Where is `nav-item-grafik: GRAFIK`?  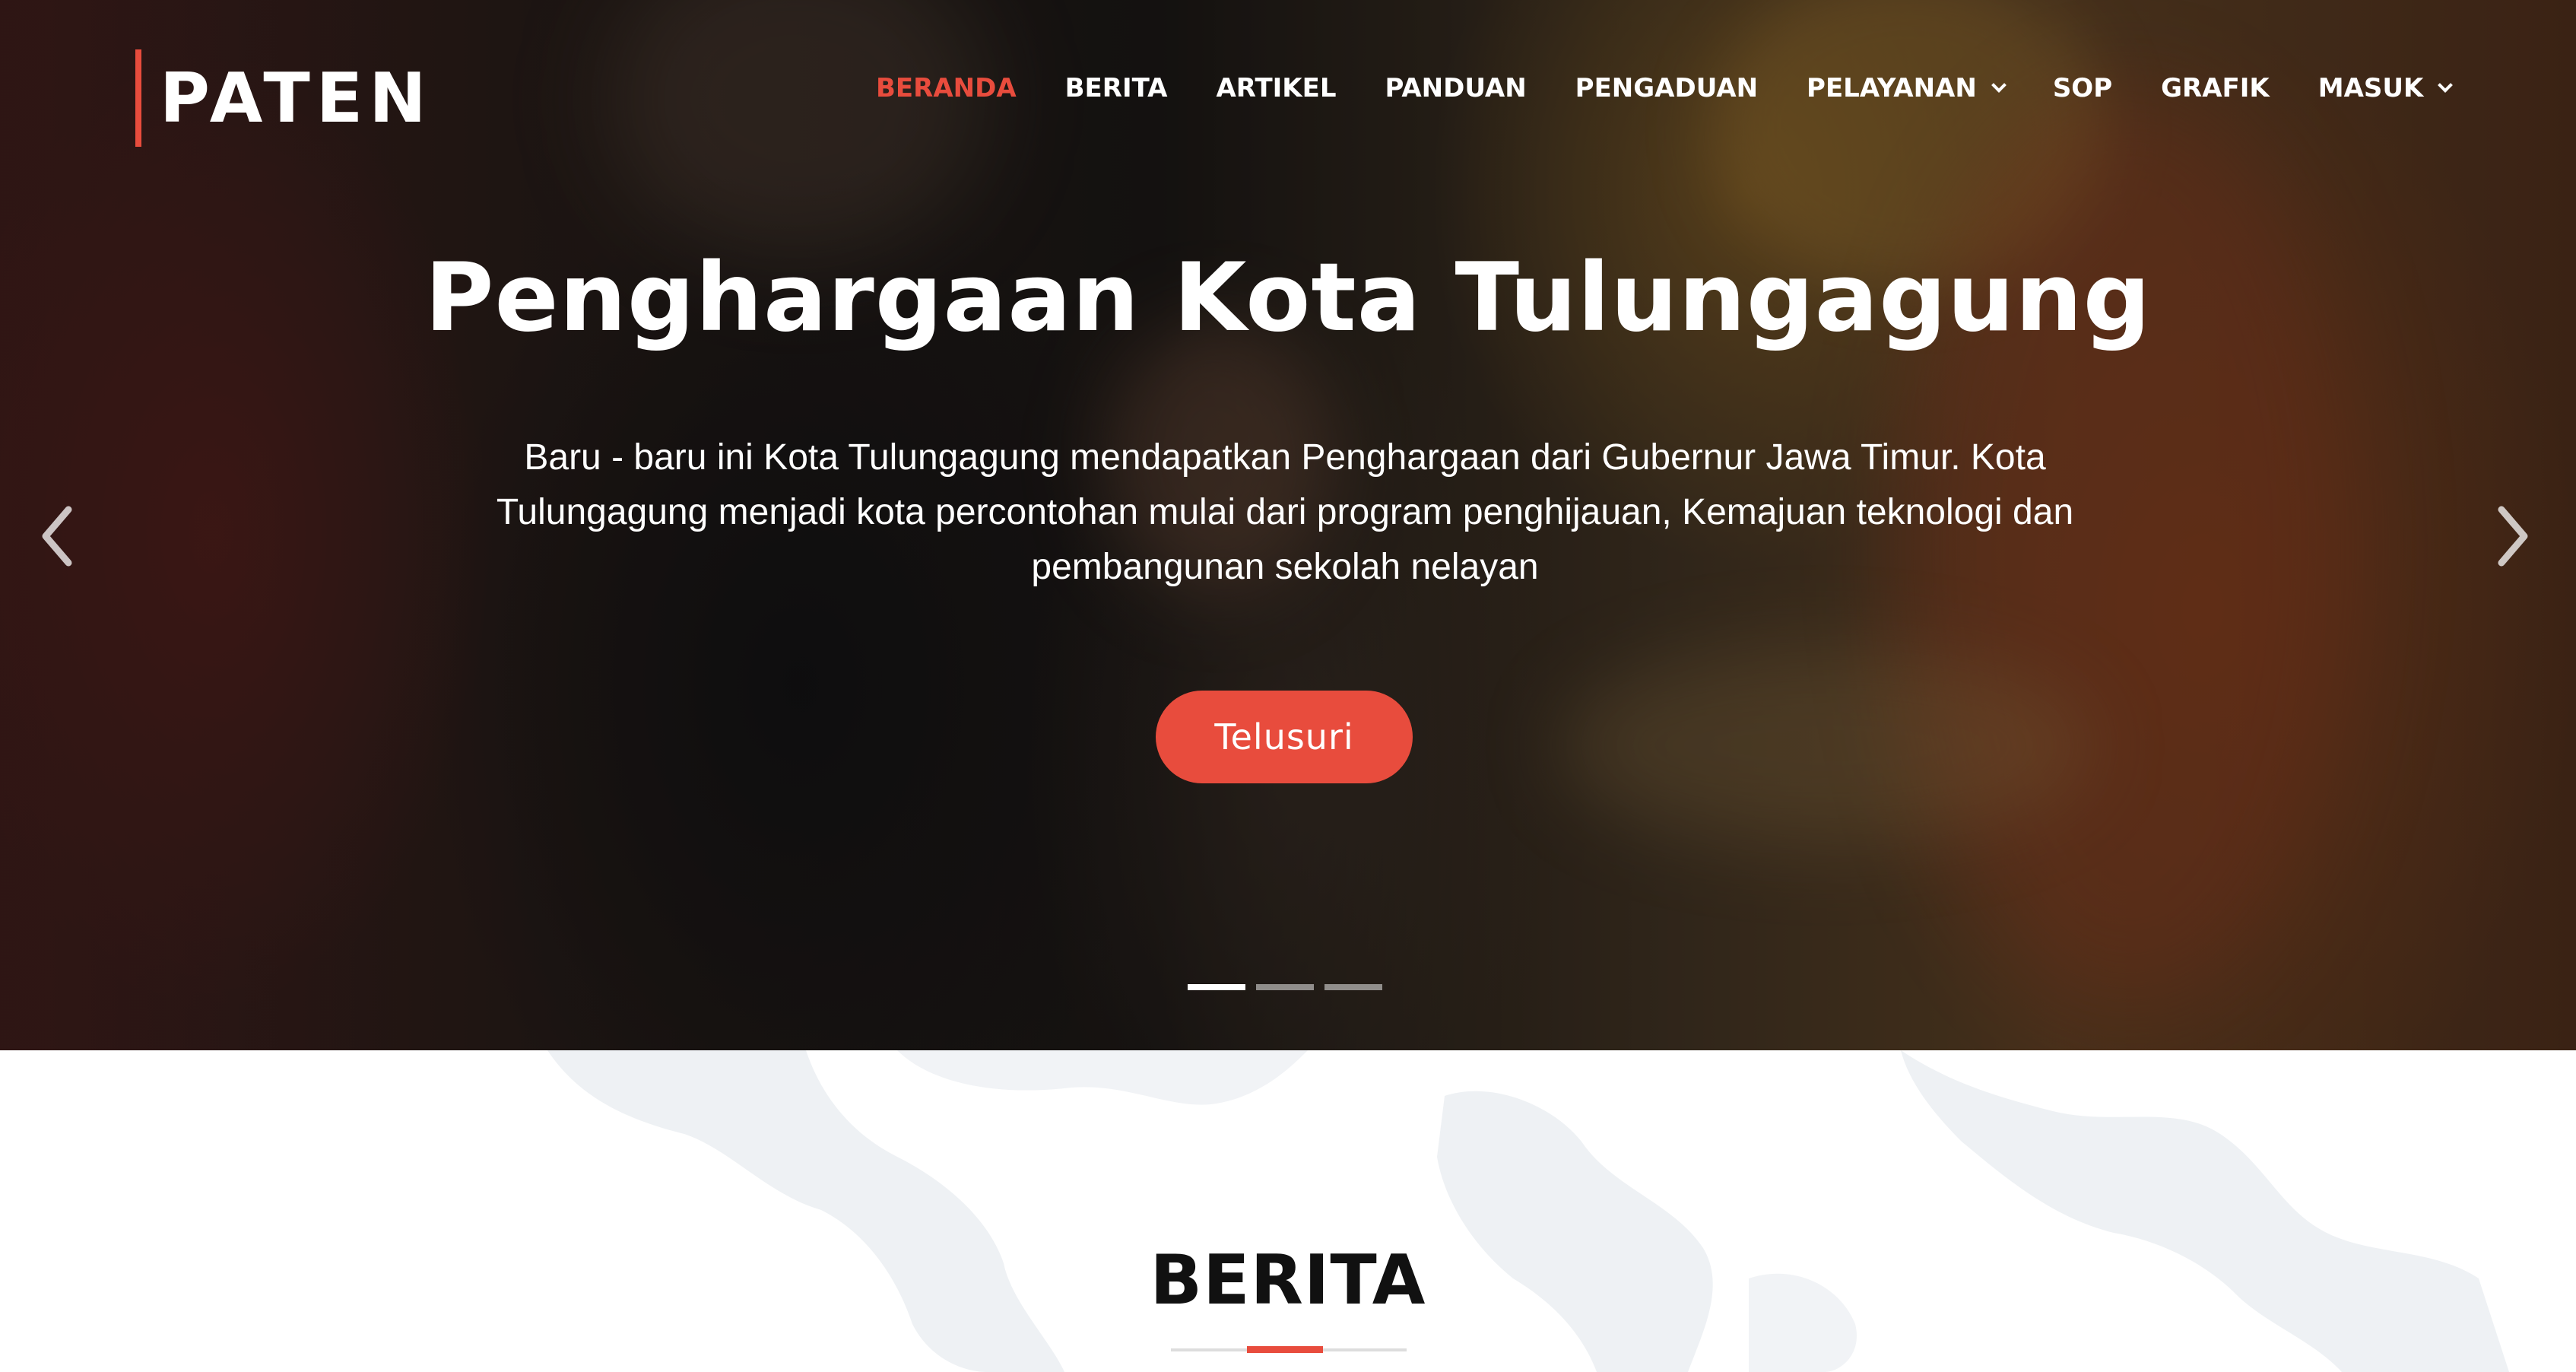 nav-item-grafik: GRAFIK is located at coordinates (2216, 88).